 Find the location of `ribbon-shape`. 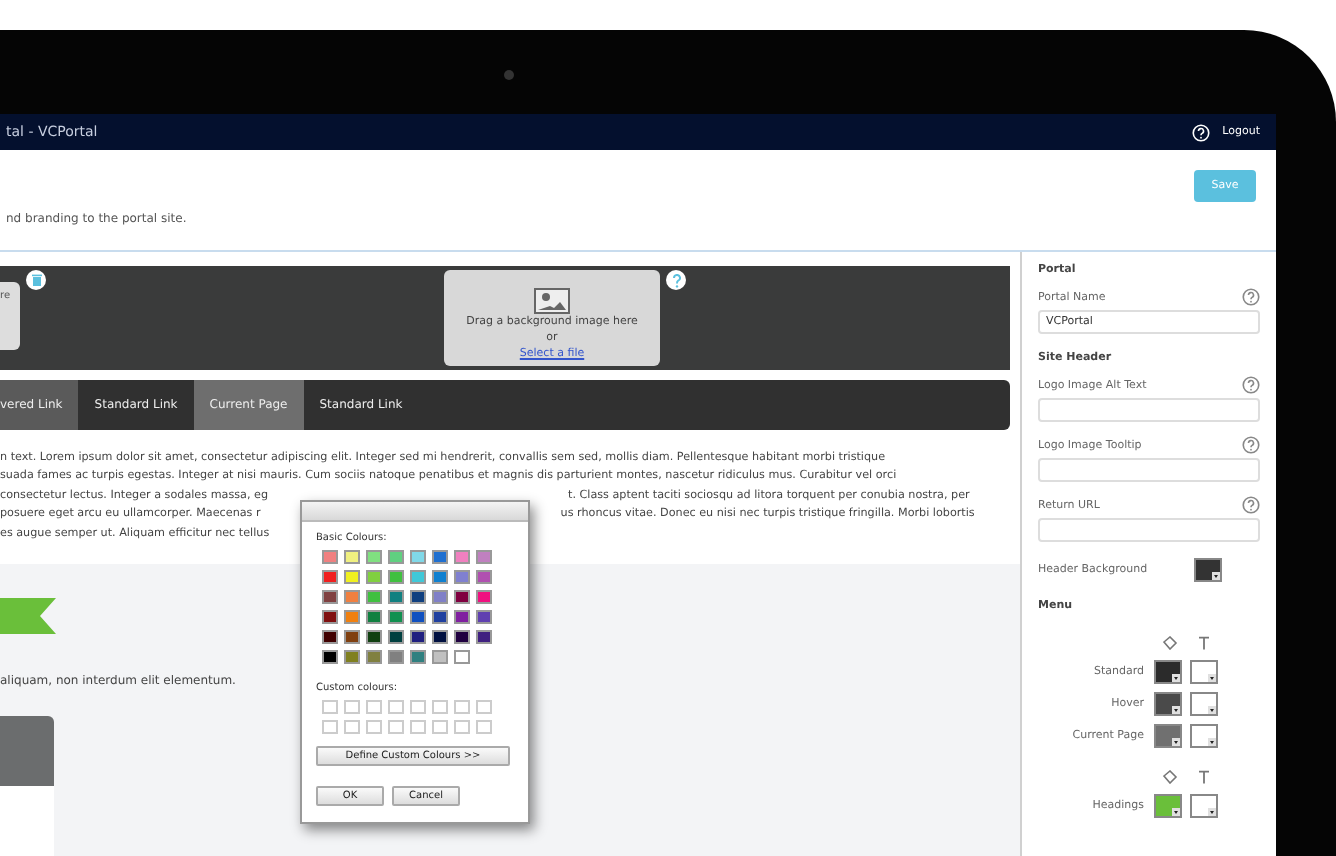

ribbon-shape is located at coordinates (28, 616).